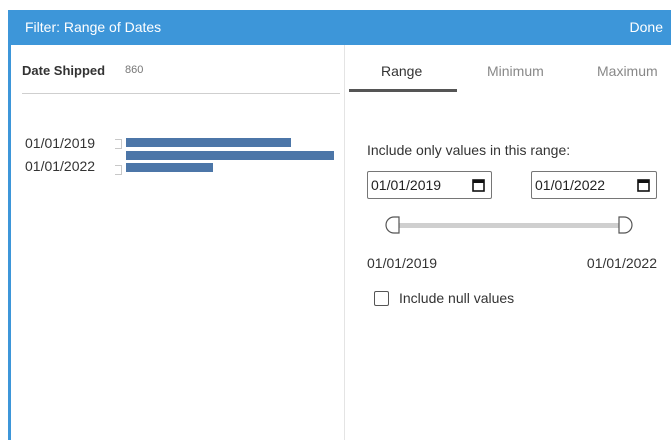 The width and height of the screenshot is (671, 440). What do you see at coordinates (392, 225) in the screenshot?
I see `slider-start-handle` at bounding box center [392, 225].